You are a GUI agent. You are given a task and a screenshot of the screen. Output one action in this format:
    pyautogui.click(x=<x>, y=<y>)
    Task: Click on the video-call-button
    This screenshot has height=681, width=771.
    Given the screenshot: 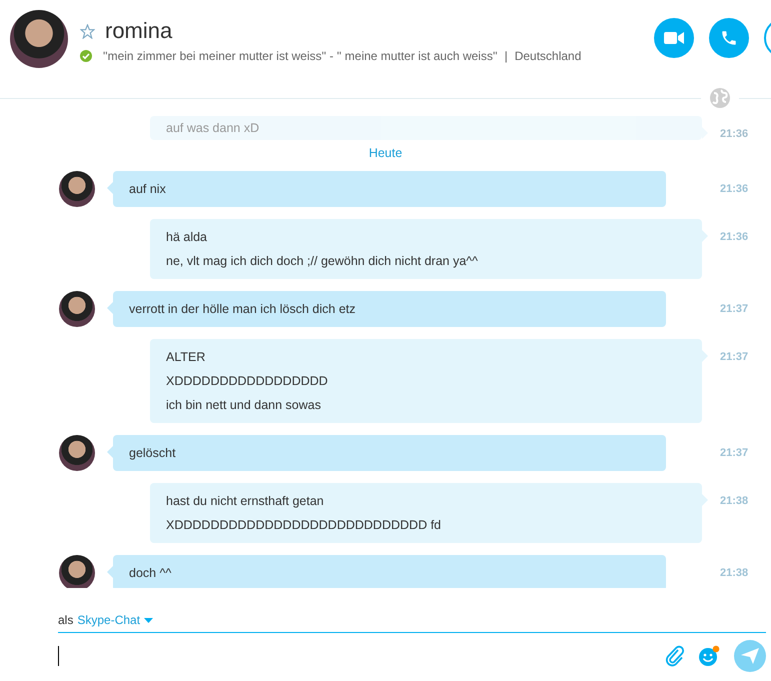 What is the action you would take?
    pyautogui.click(x=674, y=38)
    